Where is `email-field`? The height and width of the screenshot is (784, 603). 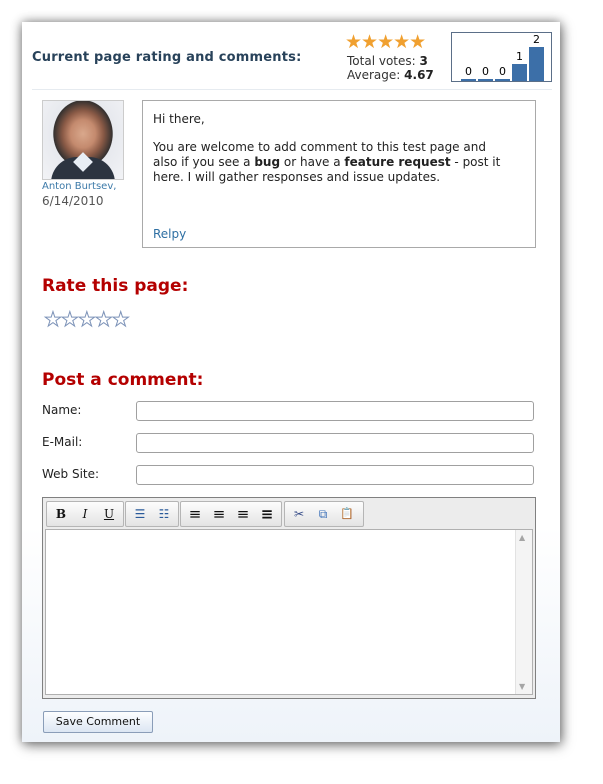
email-field is located at coordinates (335, 443).